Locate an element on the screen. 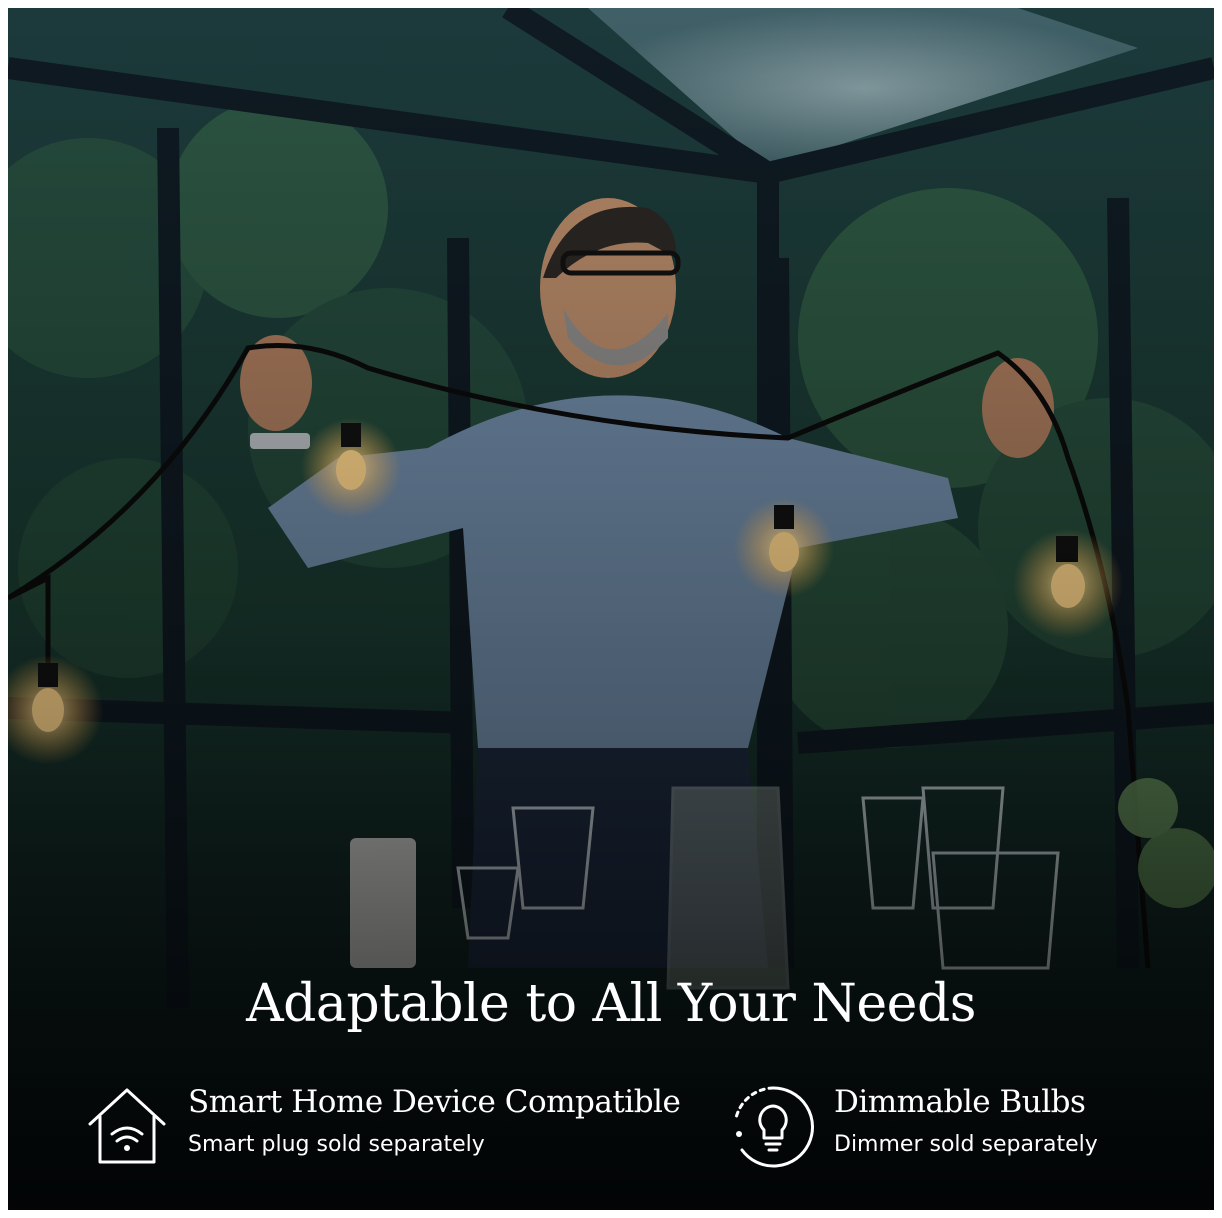 This screenshot has height=1218, width=1222. feature-title: Dimmable Bulbs is located at coordinates (960, 1102).